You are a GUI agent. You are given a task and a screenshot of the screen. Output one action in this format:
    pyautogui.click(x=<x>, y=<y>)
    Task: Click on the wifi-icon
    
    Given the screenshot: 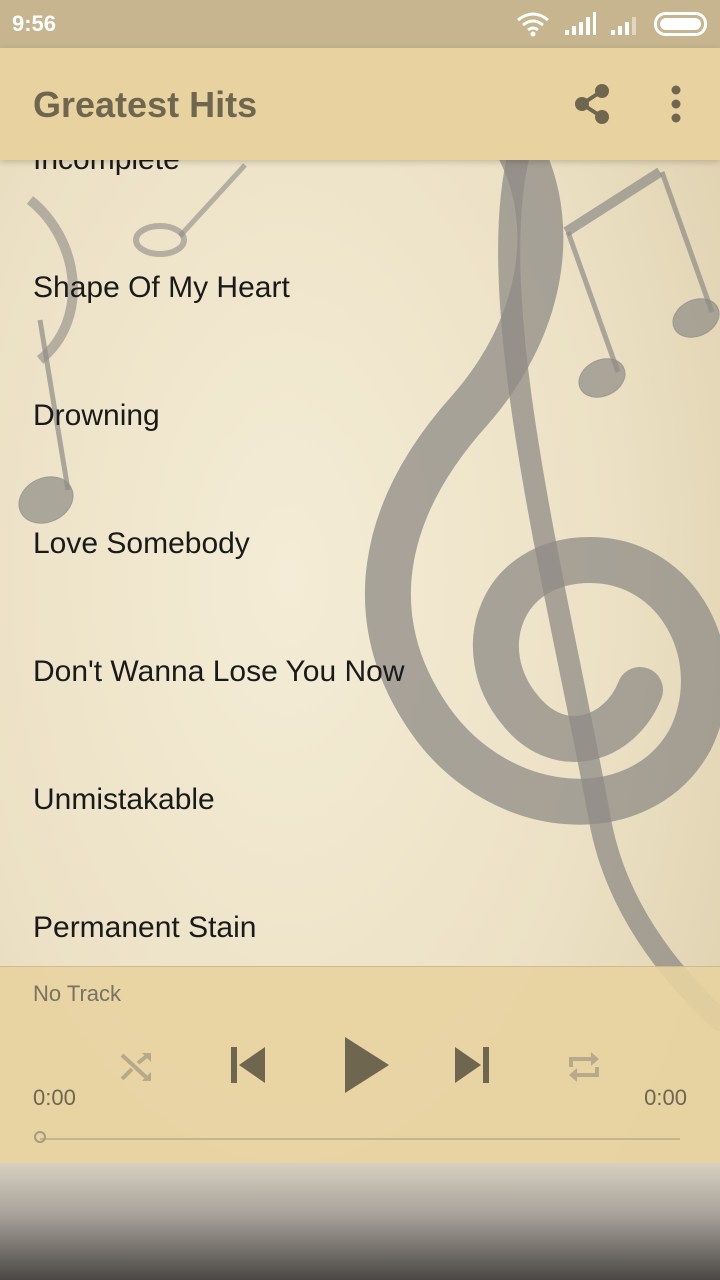 What is the action you would take?
    pyautogui.click(x=533, y=24)
    